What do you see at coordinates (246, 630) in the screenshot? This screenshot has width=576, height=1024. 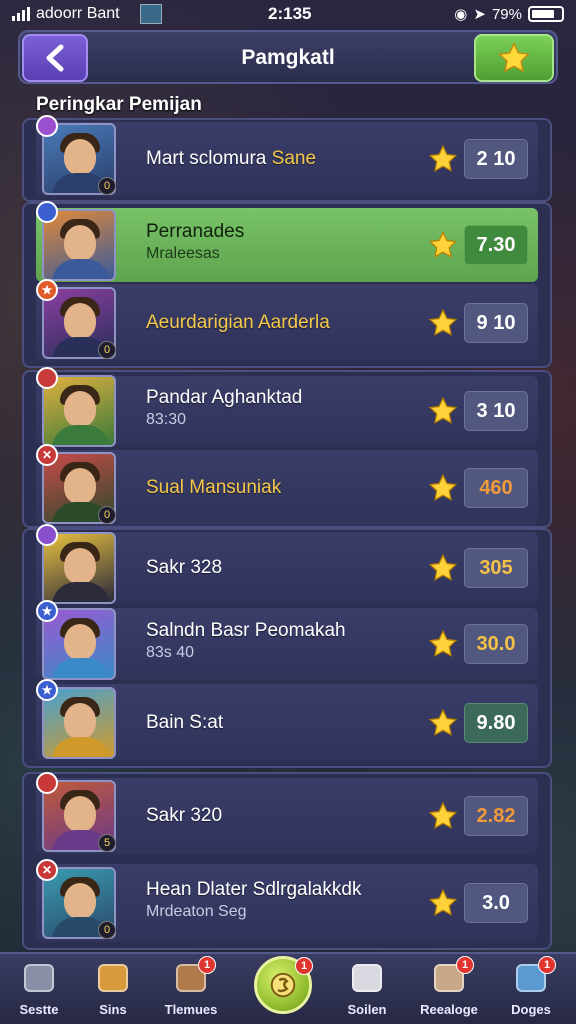 I see `player-name: Salndn Basr Peomakah` at bounding box center [246, 630].